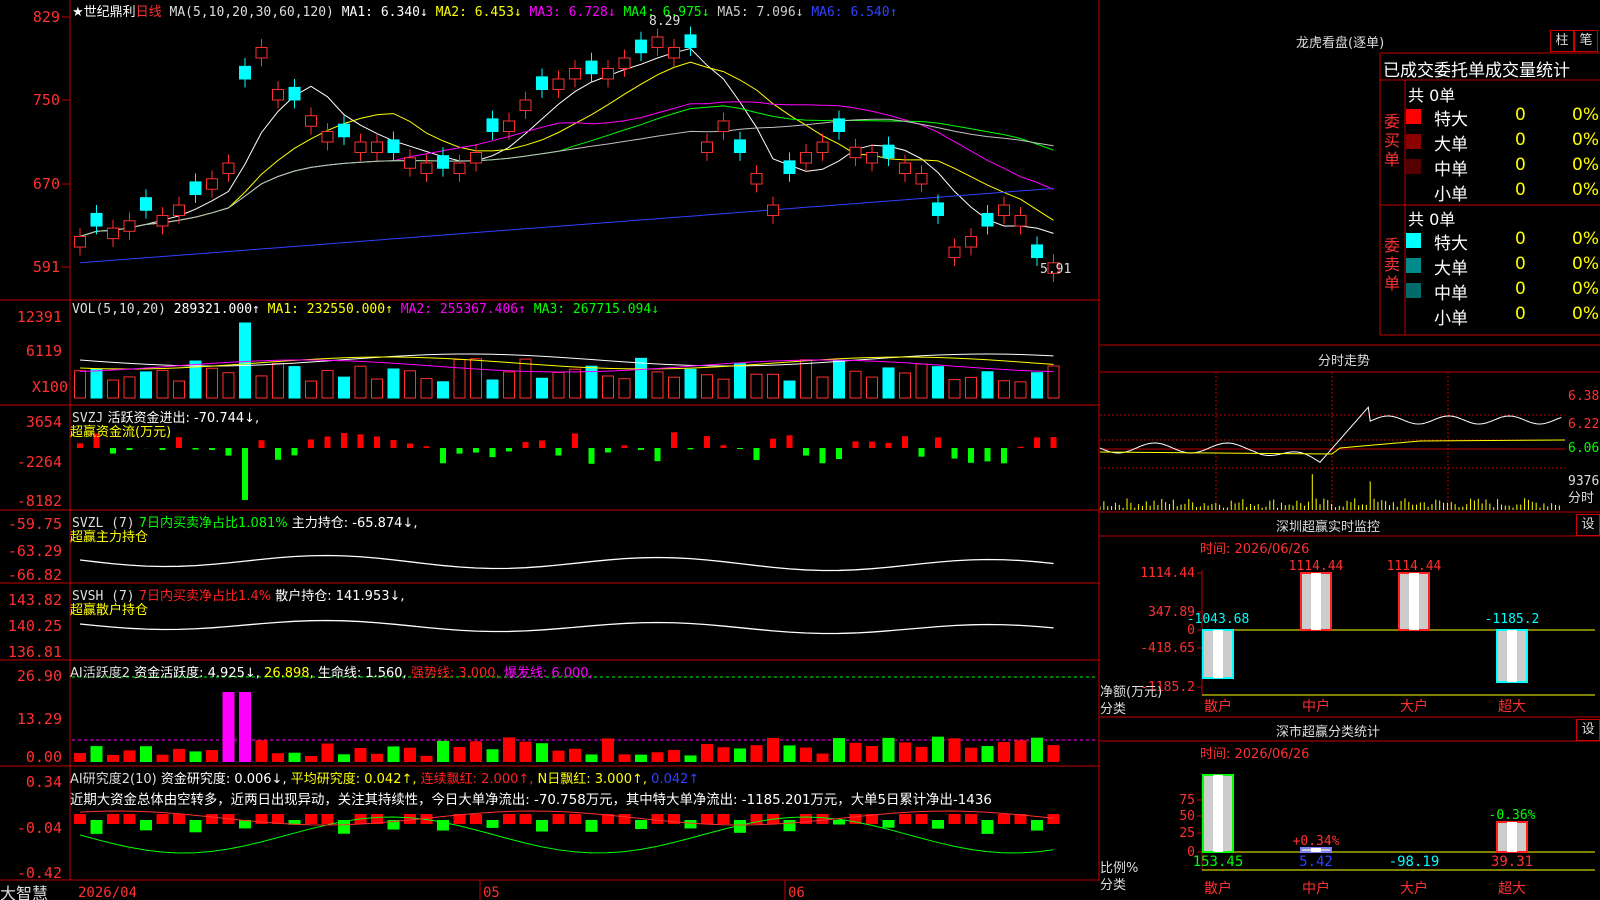 The image size is (1600, 900). I want to click on classify-settings-button: 设, so click(1588, 730).